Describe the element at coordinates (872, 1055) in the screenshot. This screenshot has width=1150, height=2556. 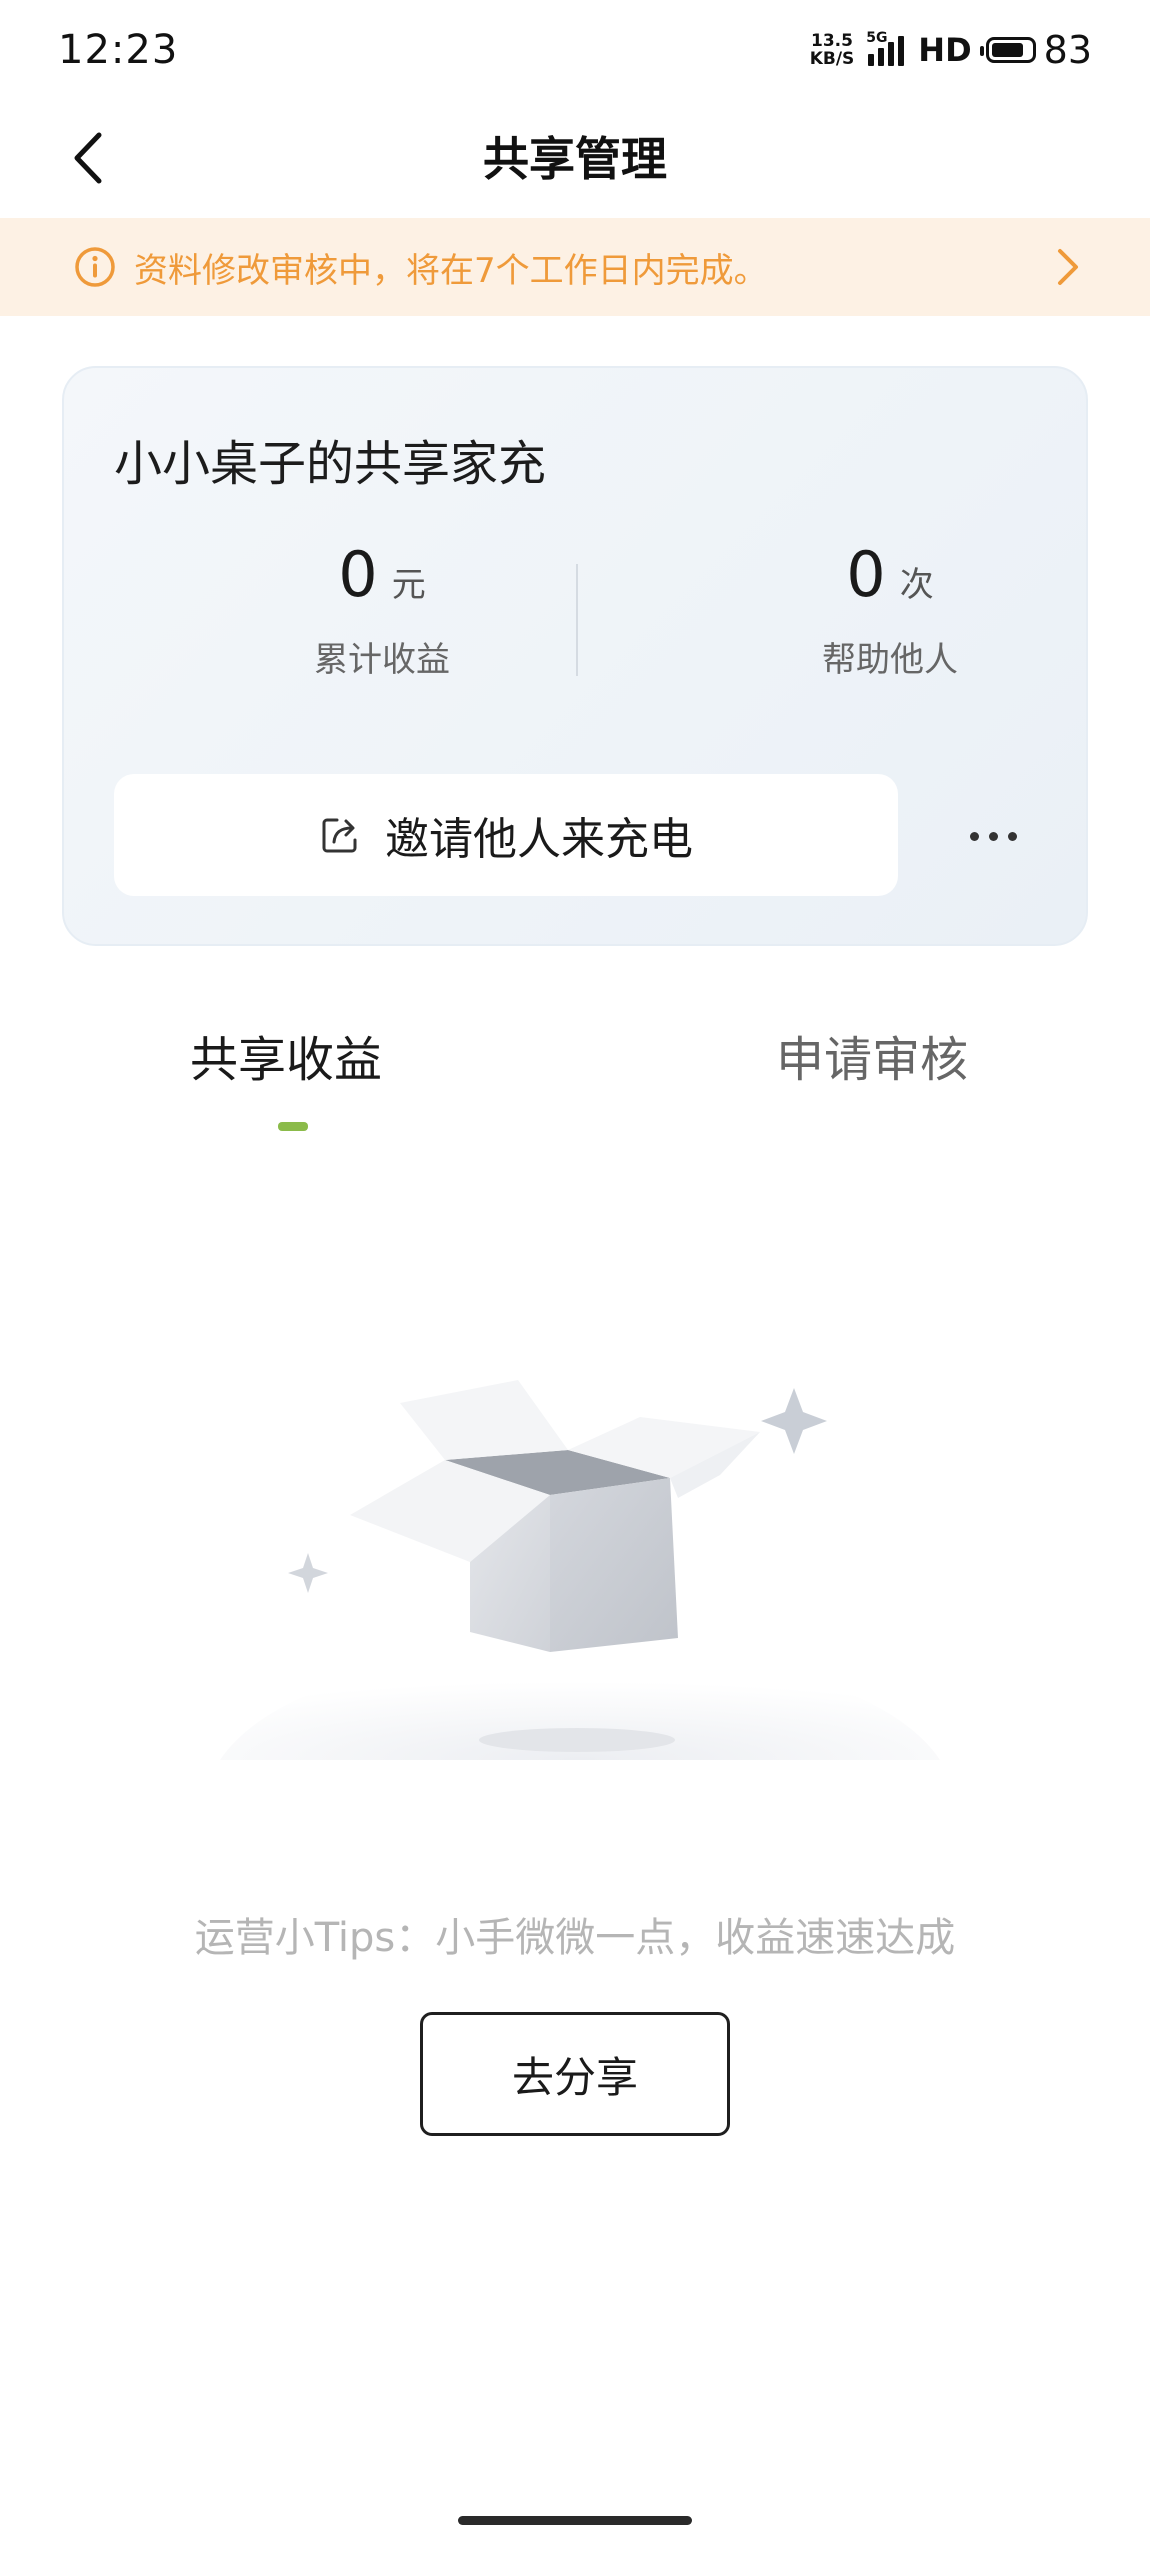
I see `tab-application-review: 申请审核` at that location.